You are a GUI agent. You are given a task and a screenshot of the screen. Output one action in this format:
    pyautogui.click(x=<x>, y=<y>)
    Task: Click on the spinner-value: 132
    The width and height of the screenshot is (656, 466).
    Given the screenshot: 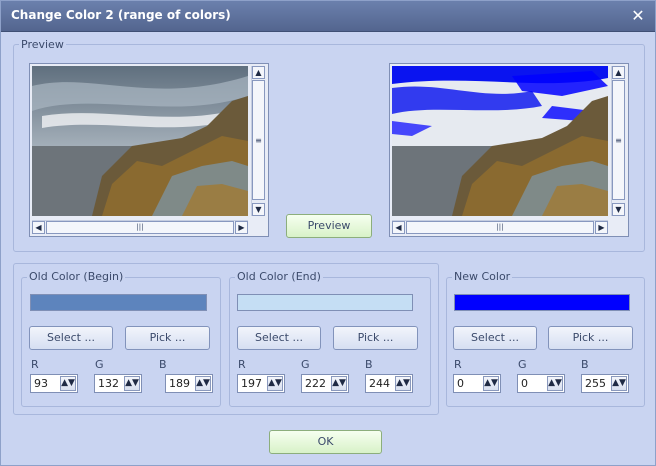 What is the action you would take?
    pyautogui.click(x=108, y=383)
    